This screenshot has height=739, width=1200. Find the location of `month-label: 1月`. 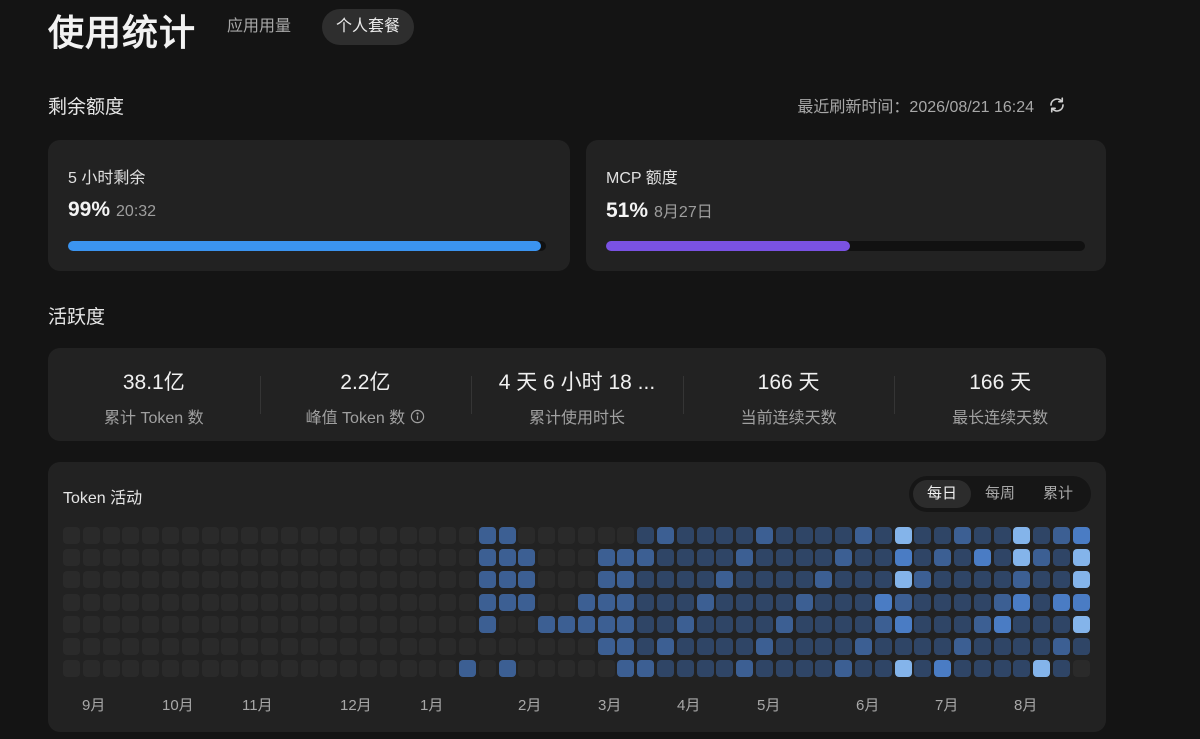

month-label: 1月 is located at coordinates (432, 705).